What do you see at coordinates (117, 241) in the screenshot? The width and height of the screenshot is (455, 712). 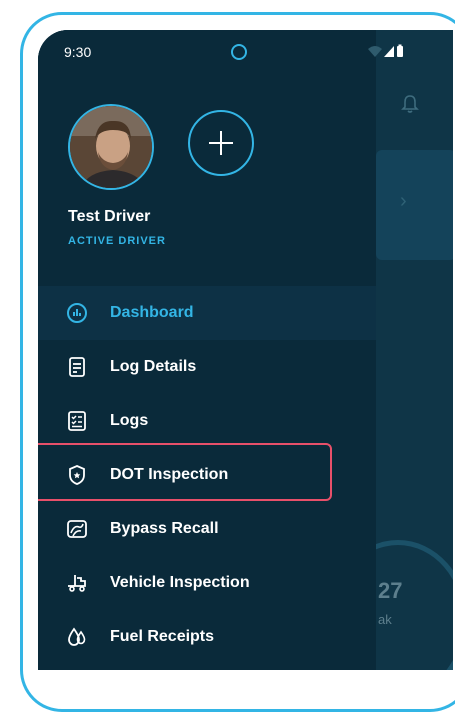 I see `driver-status: ACTIVE DRIVER` at bounding box center [117, 241].